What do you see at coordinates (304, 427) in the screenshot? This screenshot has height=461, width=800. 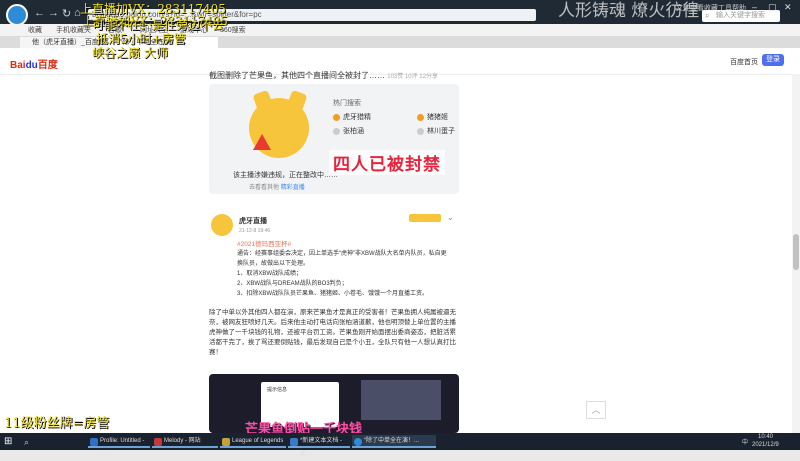 I see `video-caption: 芒果鱼倒贴一千块钱` at bounding box center [304, 427].